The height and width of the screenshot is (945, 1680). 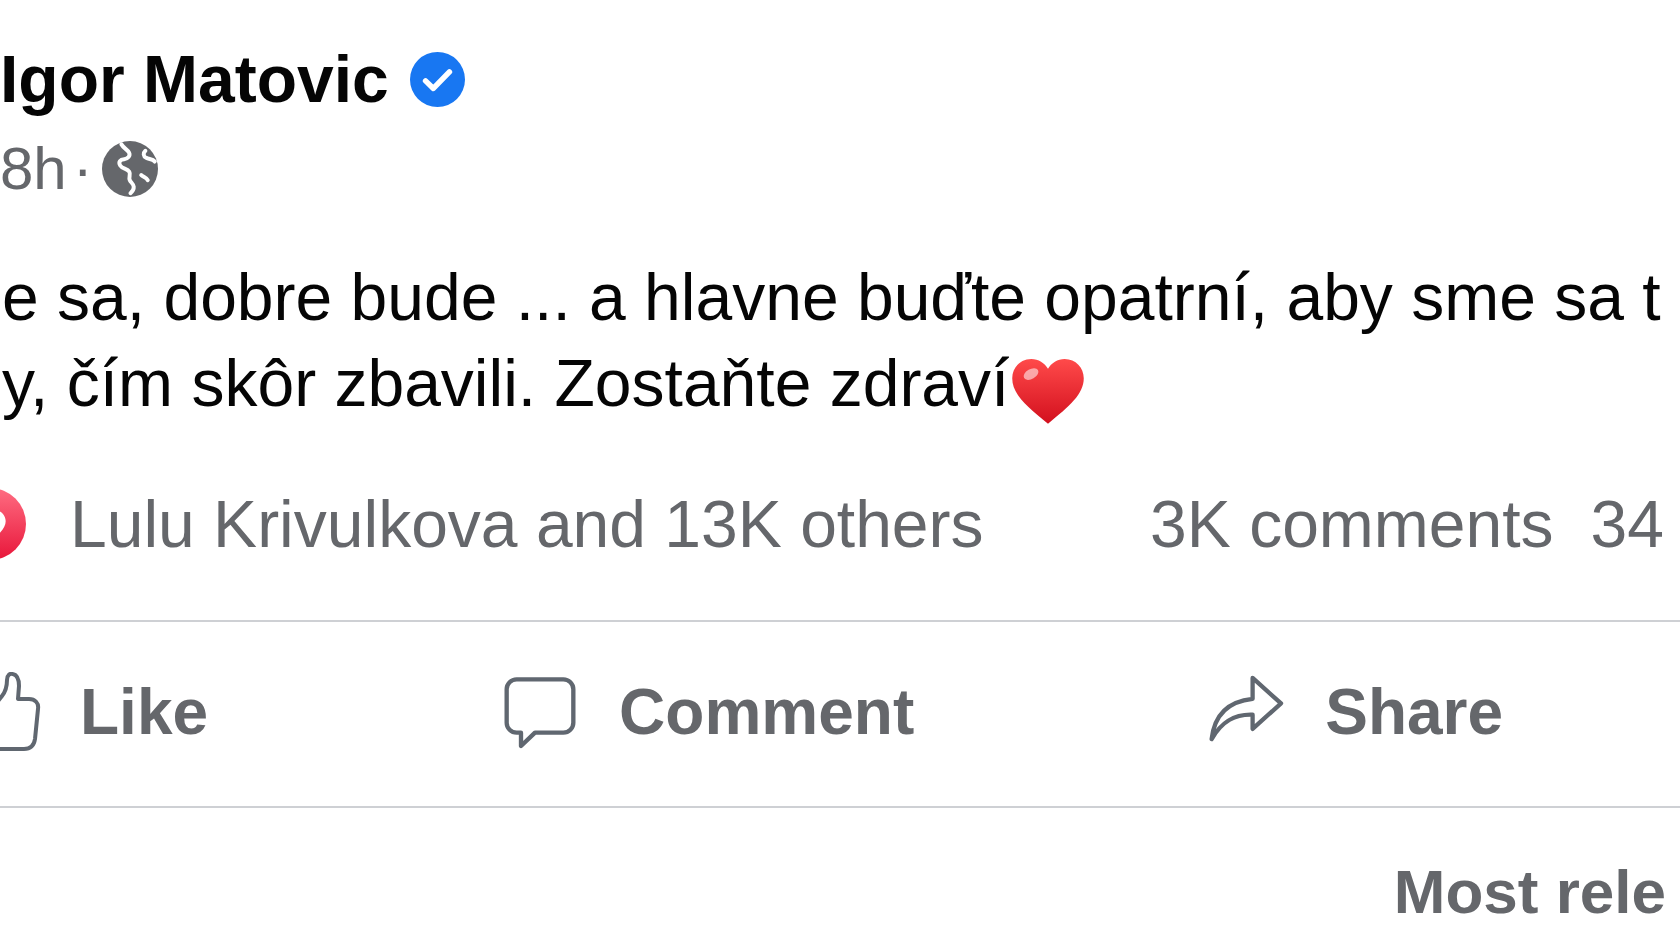 I want to click on author-name: Igor Matovic, so click(x=194, y=79).